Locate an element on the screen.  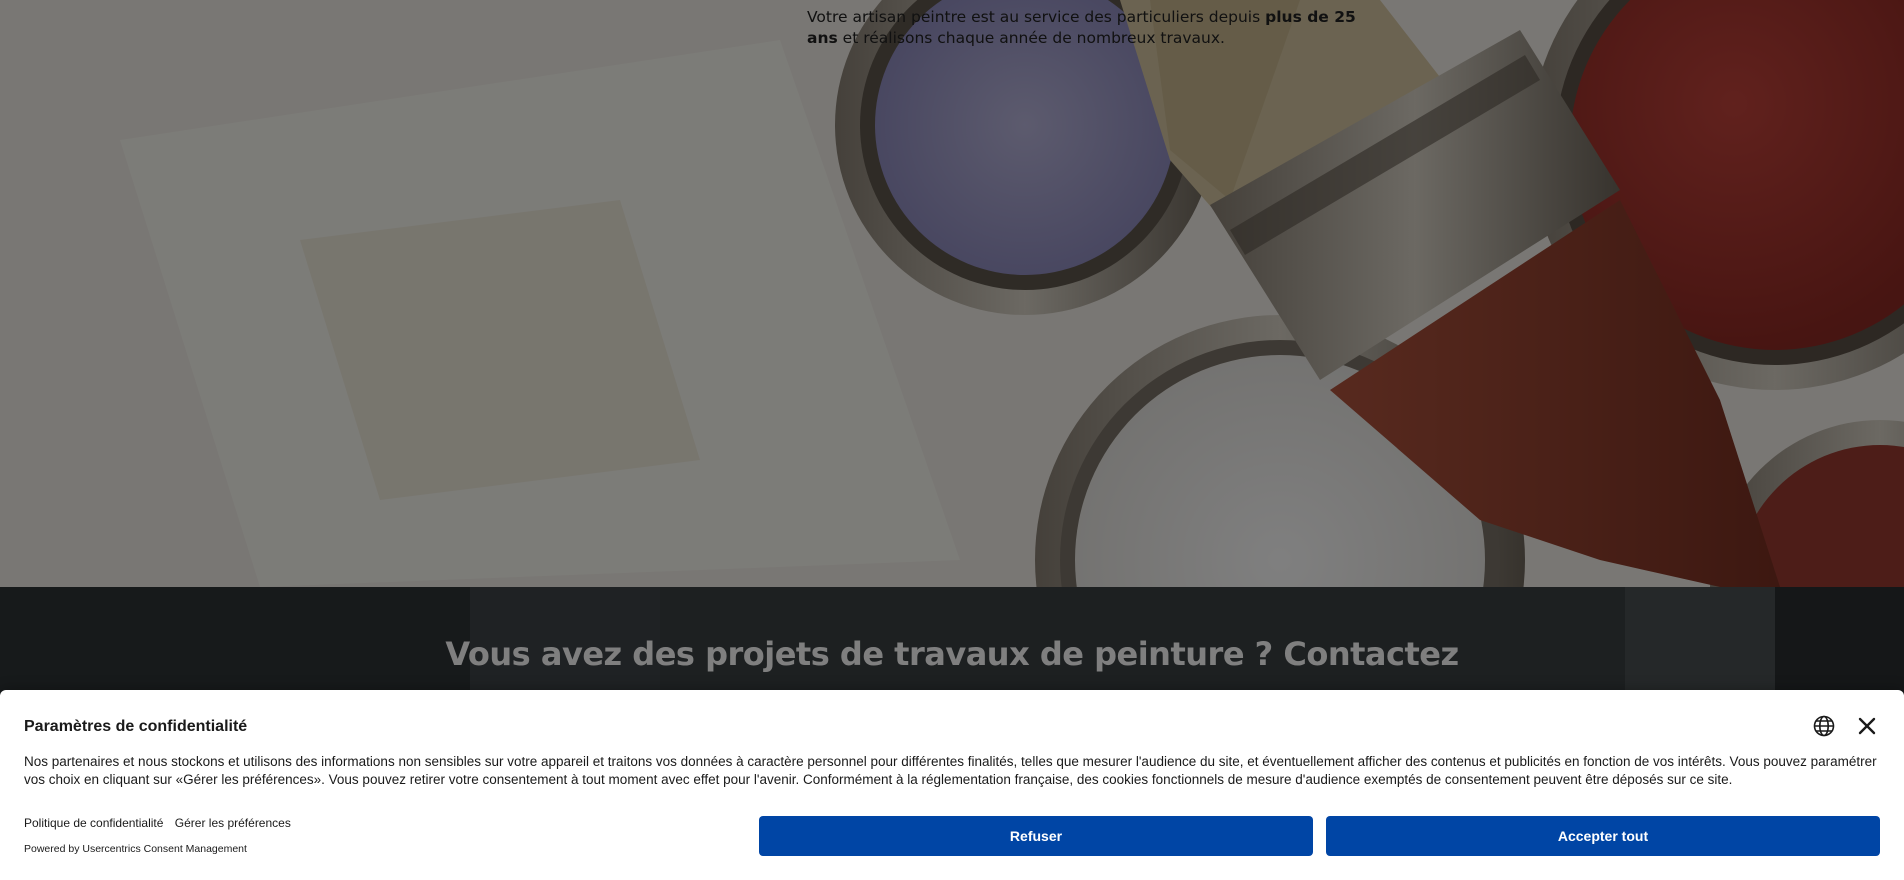
refuse-button: Refuser is located at coordinates (1036, 836).